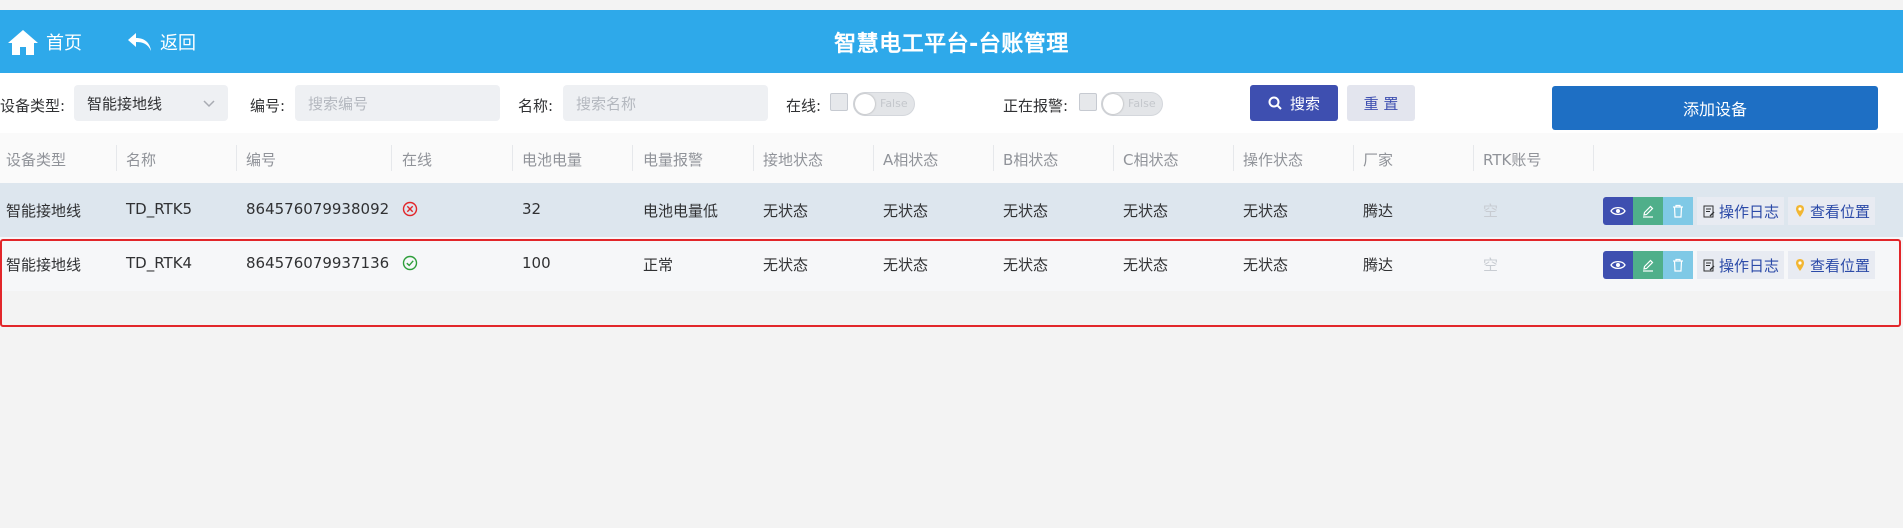 The height and width of the screenshot is (528, 1903). I want to click on cell-b-state: 无状态, so click(1026, 211).